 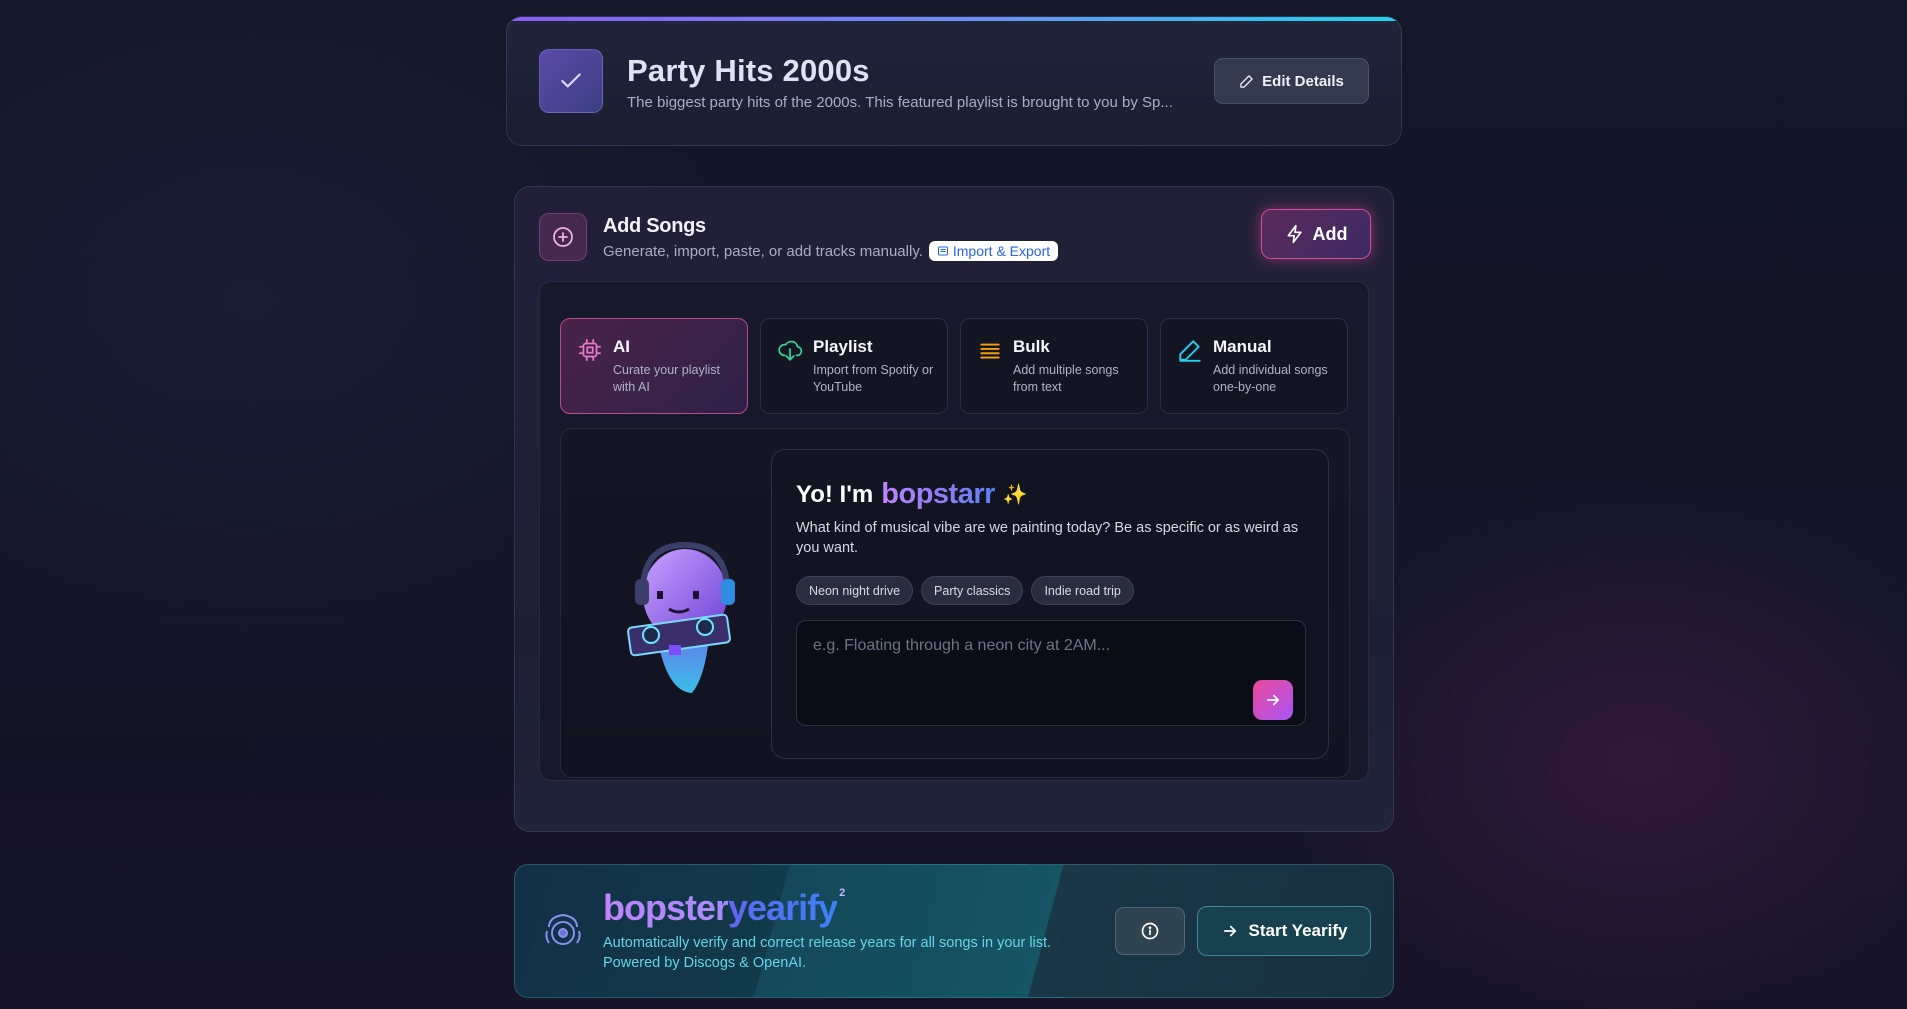 What do you see at coordinates (1031, 346) in the screenshot?
I see `mode-title: Bulk` at bounding box center [1031, 346].